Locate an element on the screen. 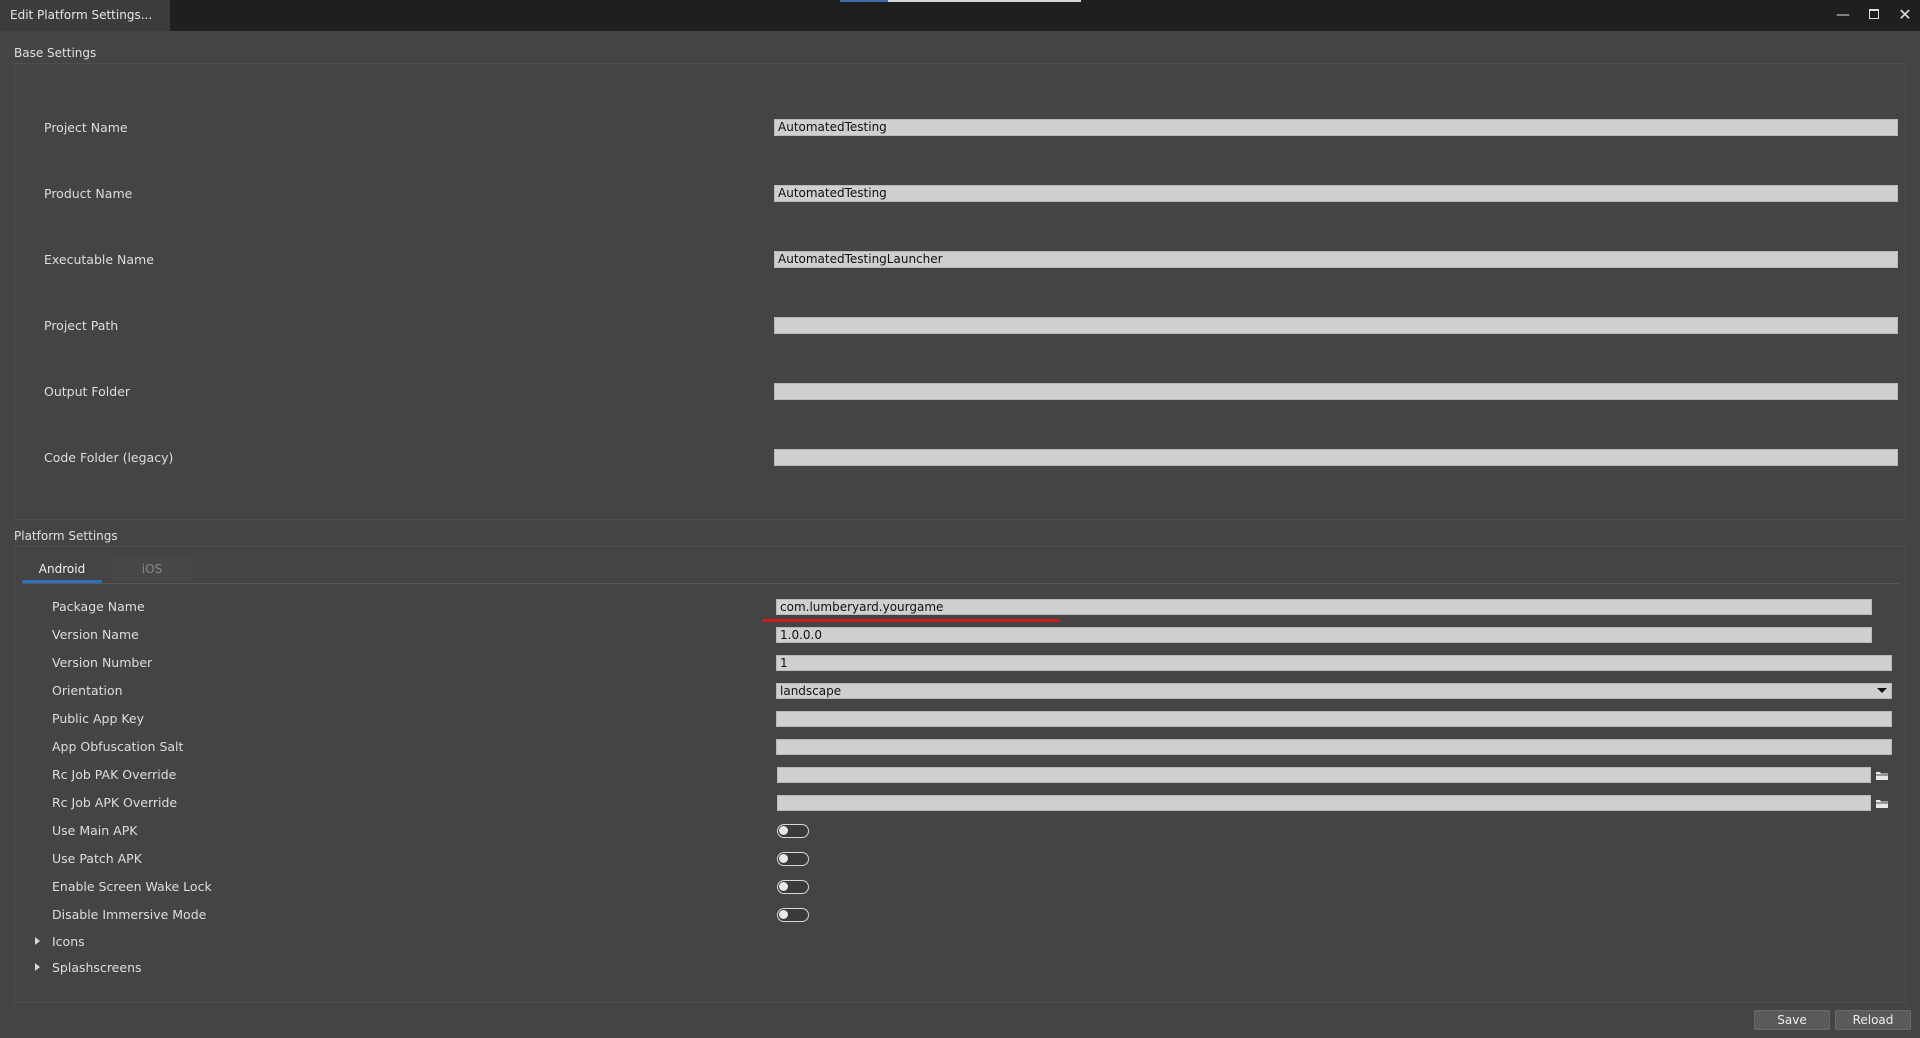 The image size is (1920, 1038). dropdown-arrow-icon is located at coordinates (1882, 690).